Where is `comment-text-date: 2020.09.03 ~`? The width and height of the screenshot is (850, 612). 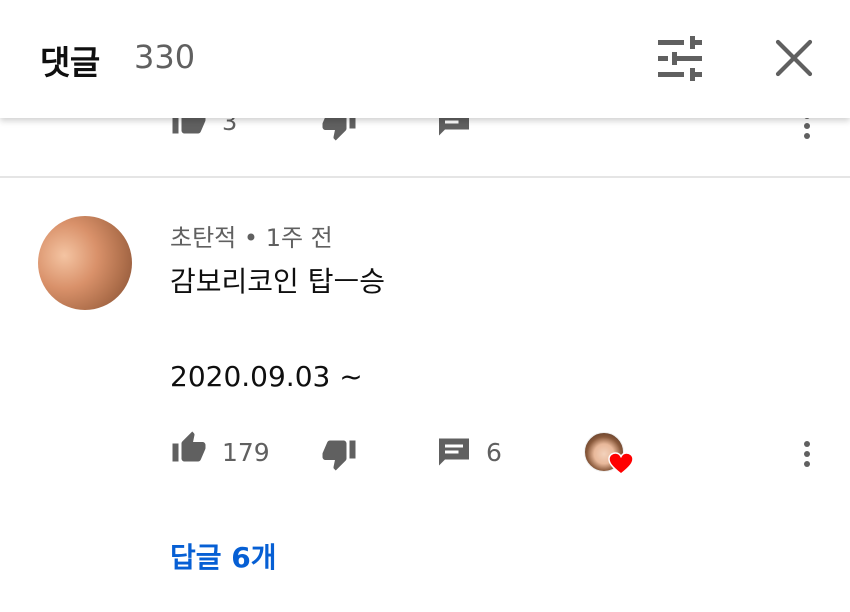 comment-text-date: 2020.09.03 ~ is located at coordinates (266, 376).